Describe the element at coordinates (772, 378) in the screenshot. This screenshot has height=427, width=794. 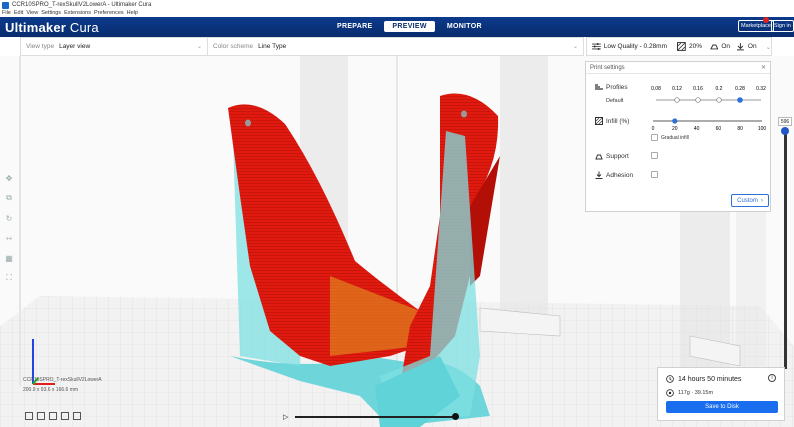
I see `info-icon: i` at that location.